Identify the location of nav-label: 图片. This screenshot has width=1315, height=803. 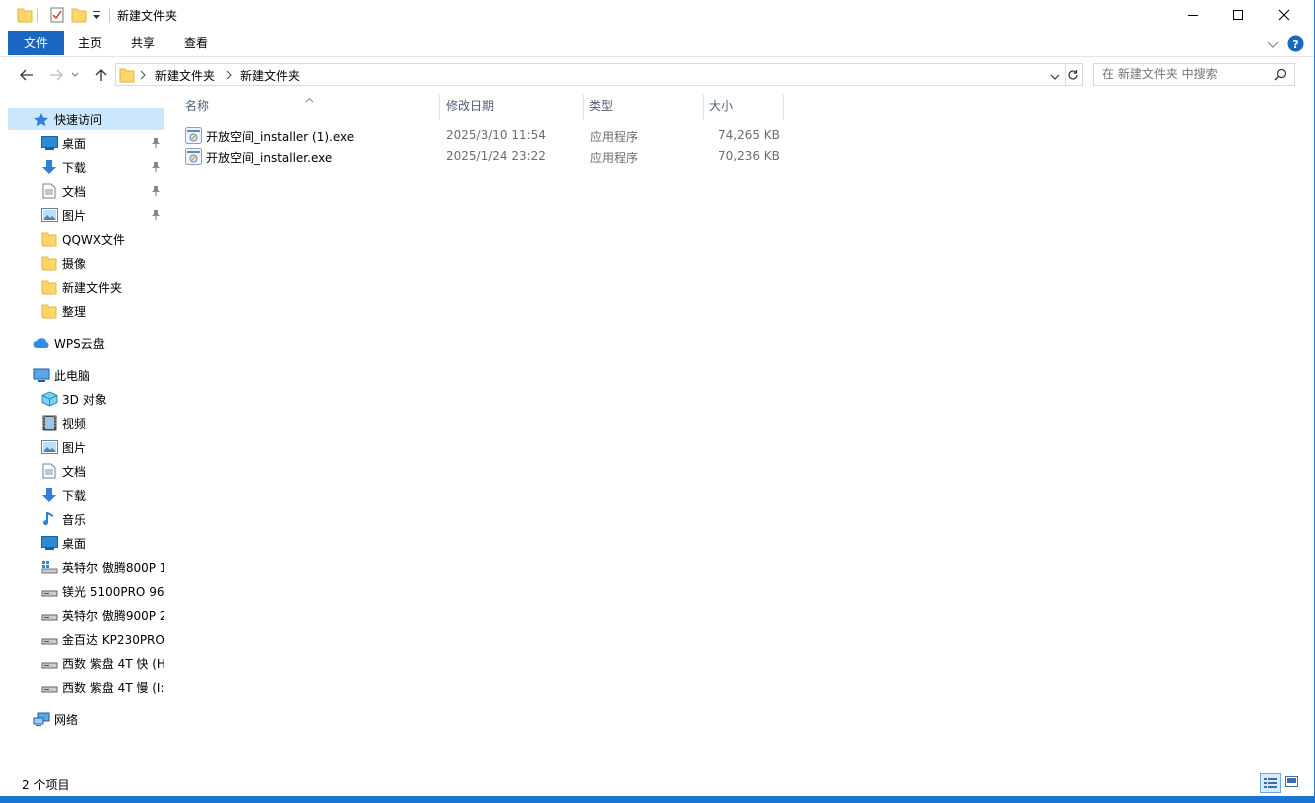
(74, 215).